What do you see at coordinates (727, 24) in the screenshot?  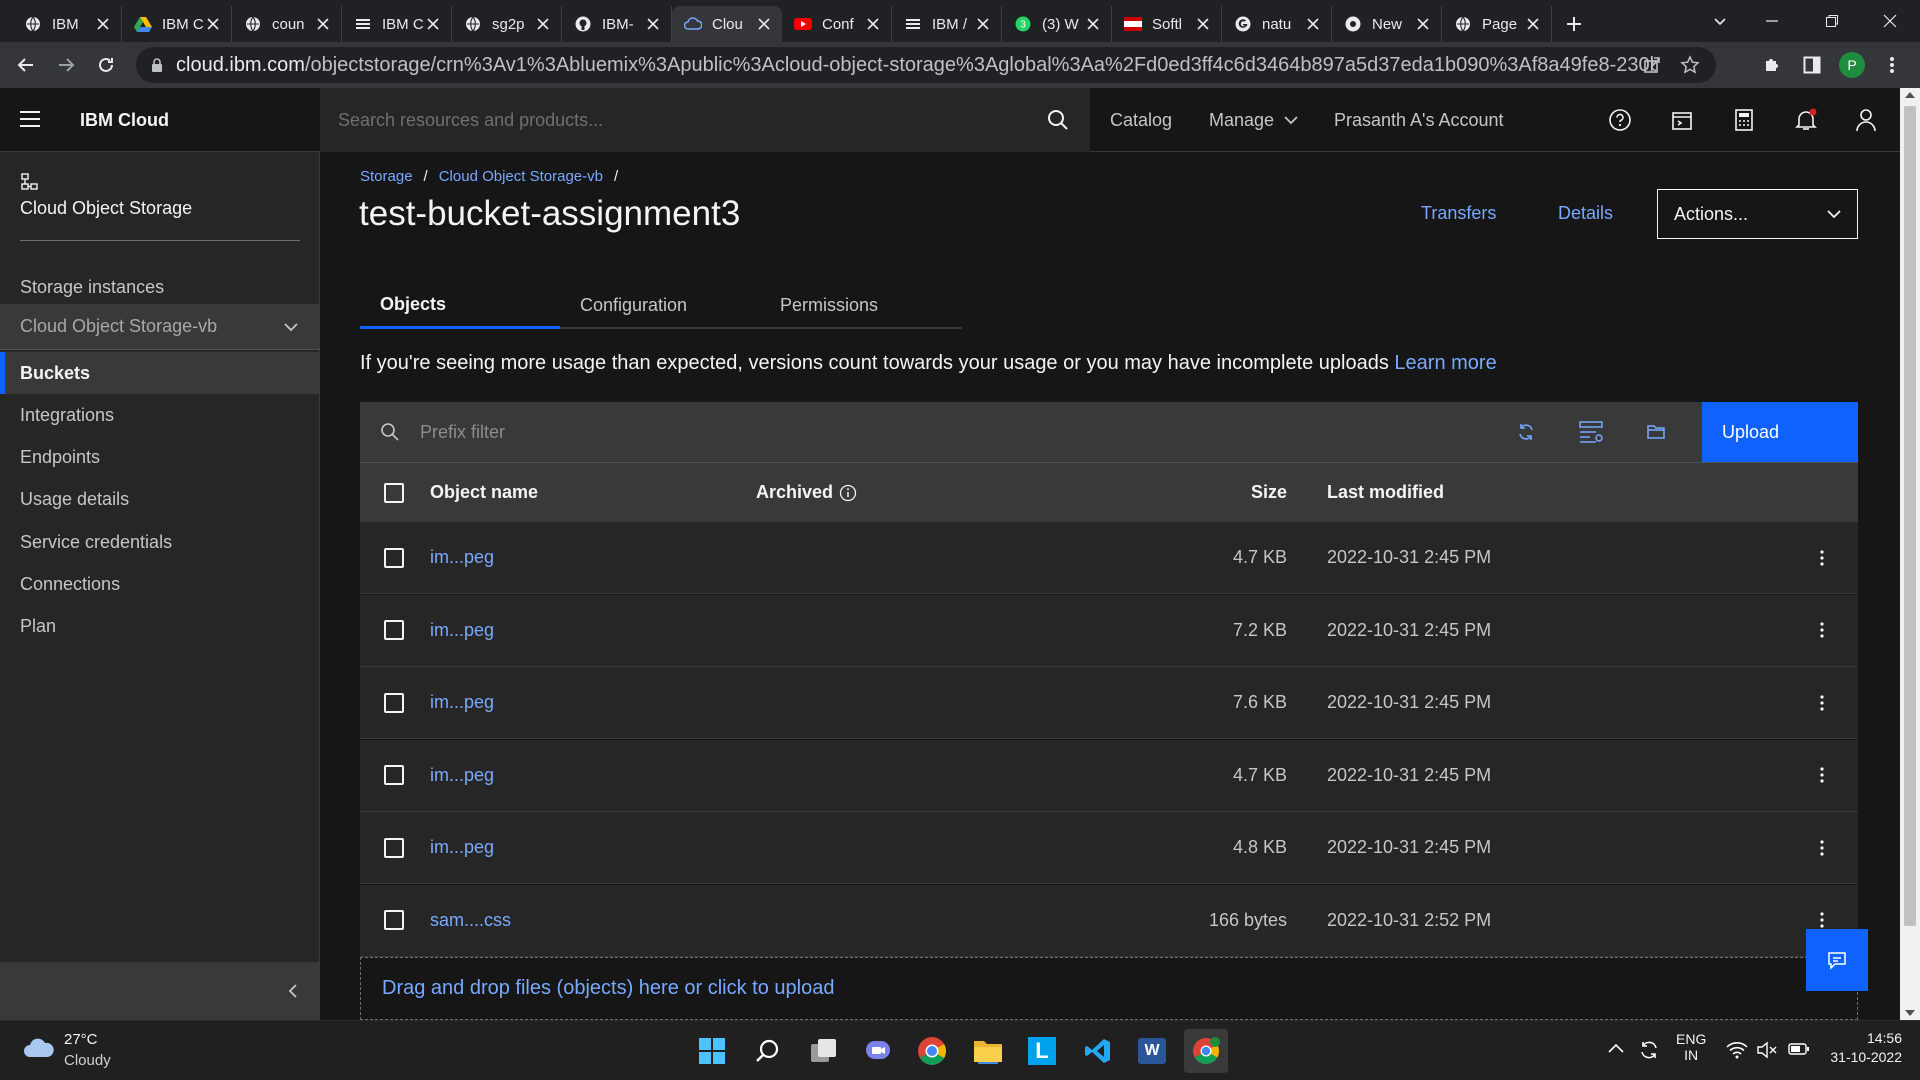 I see `browser-tab: Clou` at bounding box center [727, 24].